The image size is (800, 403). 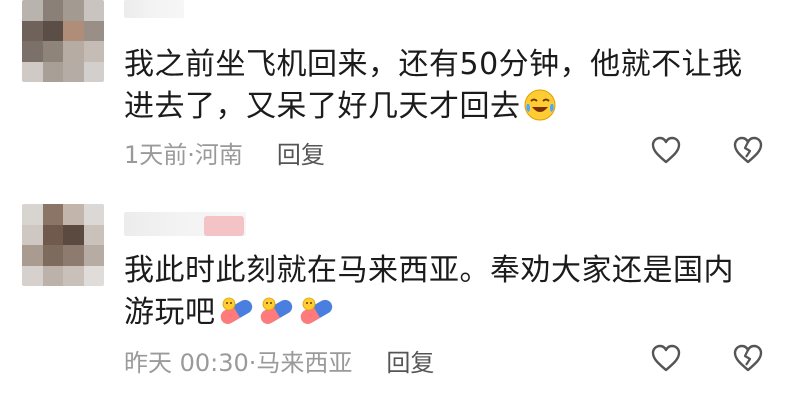 What do you see at coordinates (154, 9) in the screenshot?
I see `username-blurred` at bounding box center [154, 9].